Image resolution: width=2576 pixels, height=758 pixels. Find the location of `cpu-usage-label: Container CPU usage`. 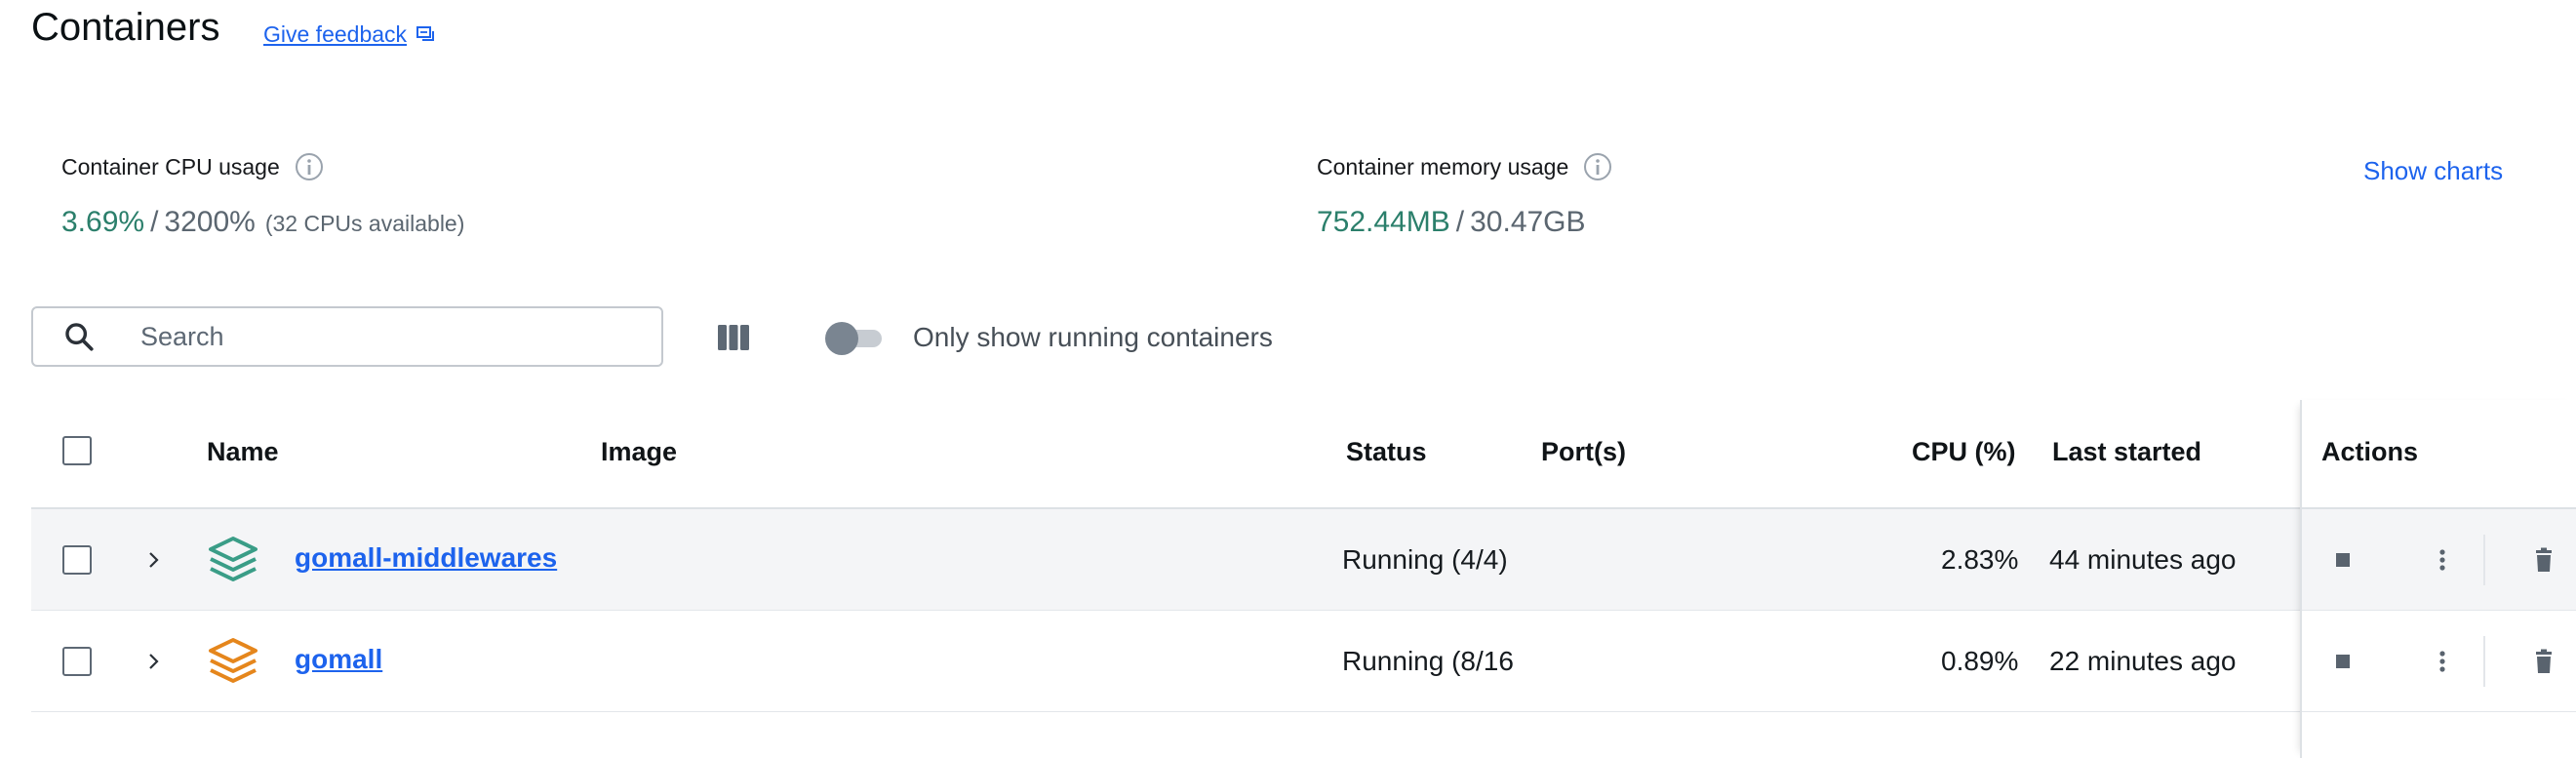

cpu-usage-label: Container CPU usage is located at coordinates (170, 166).